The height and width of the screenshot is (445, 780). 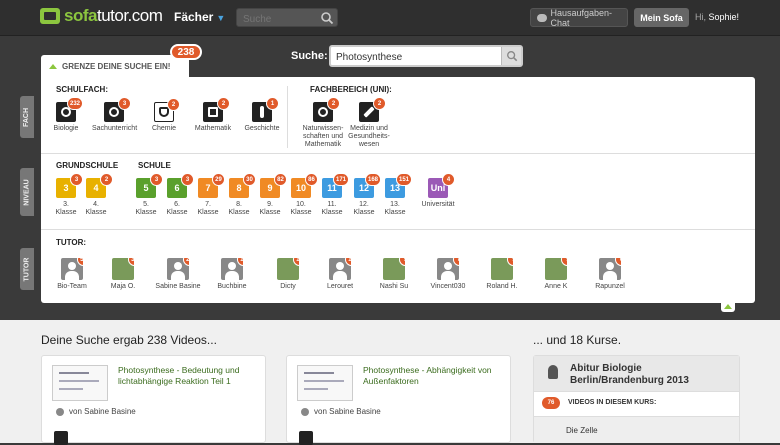 What do you see at coordinates (448, 269) in the screenshot?
I see `user-placeholder-icon: 8` at bounding box center [448, 269].